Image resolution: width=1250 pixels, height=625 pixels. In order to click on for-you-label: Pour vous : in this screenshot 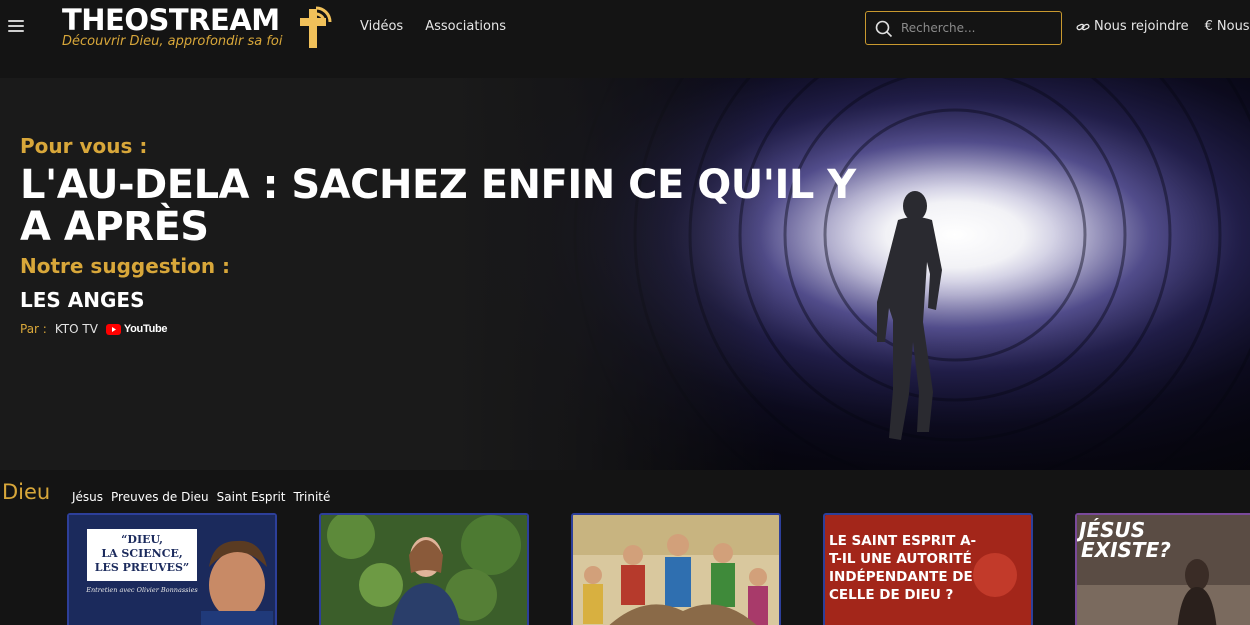, I will do `click(84, 146)`.